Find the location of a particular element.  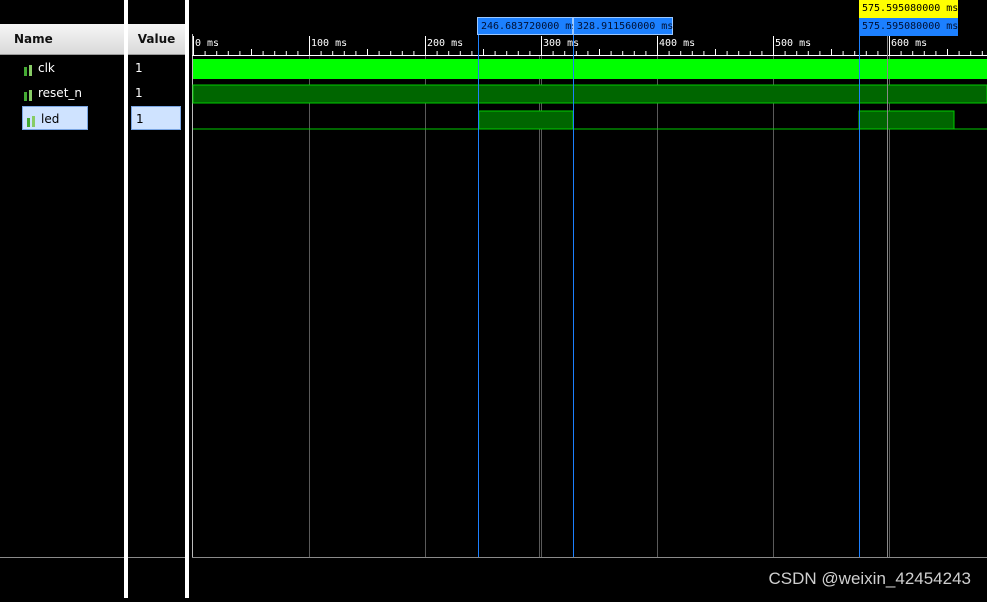

signal-row-reset-n: reset_n is located at coordinates (72, 93).